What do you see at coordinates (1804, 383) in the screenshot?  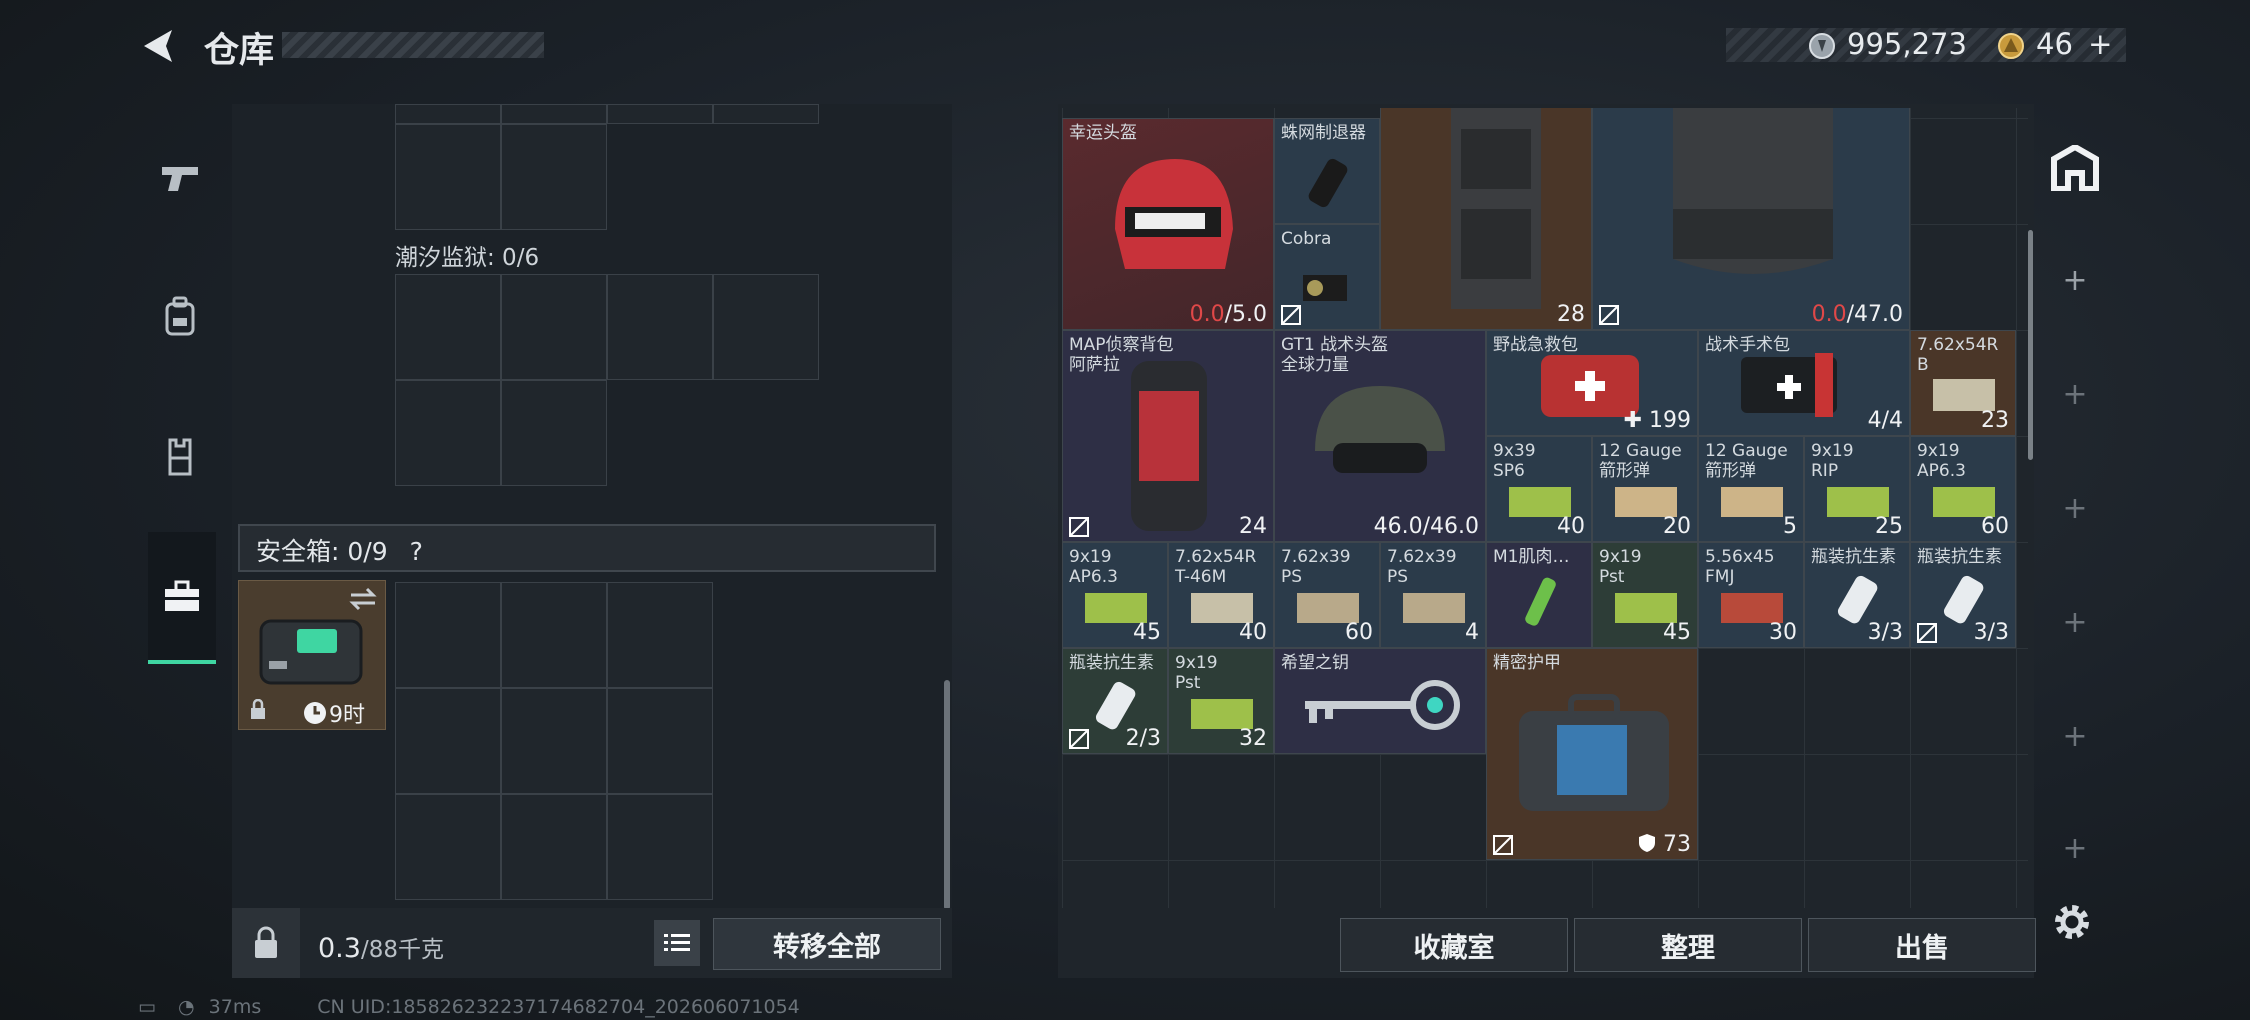 I see `item-surgical-kit: 战术手术包 4/4` at bounding box center [1804, 383].